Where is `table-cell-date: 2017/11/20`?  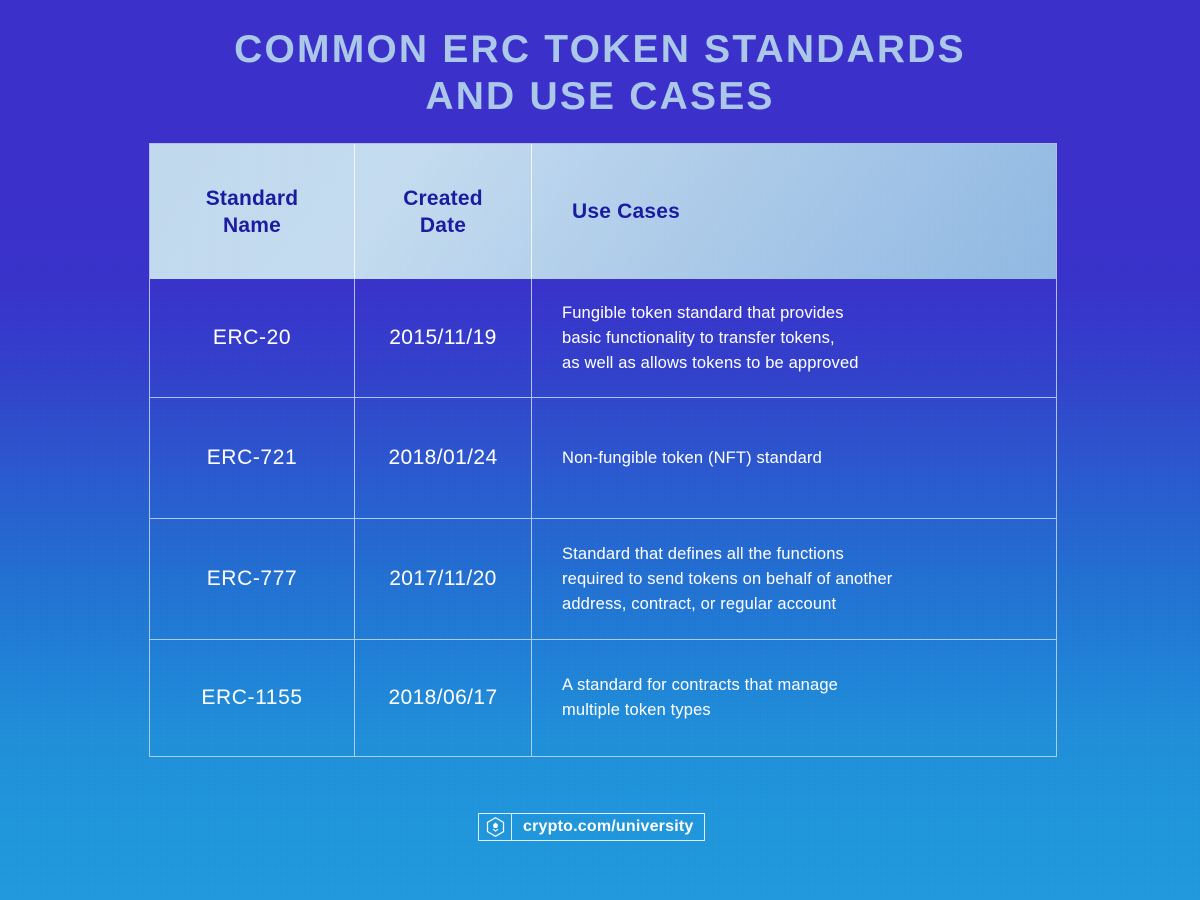
table-cell-date: 2017/11/20 is located at coordinates (443, 579).